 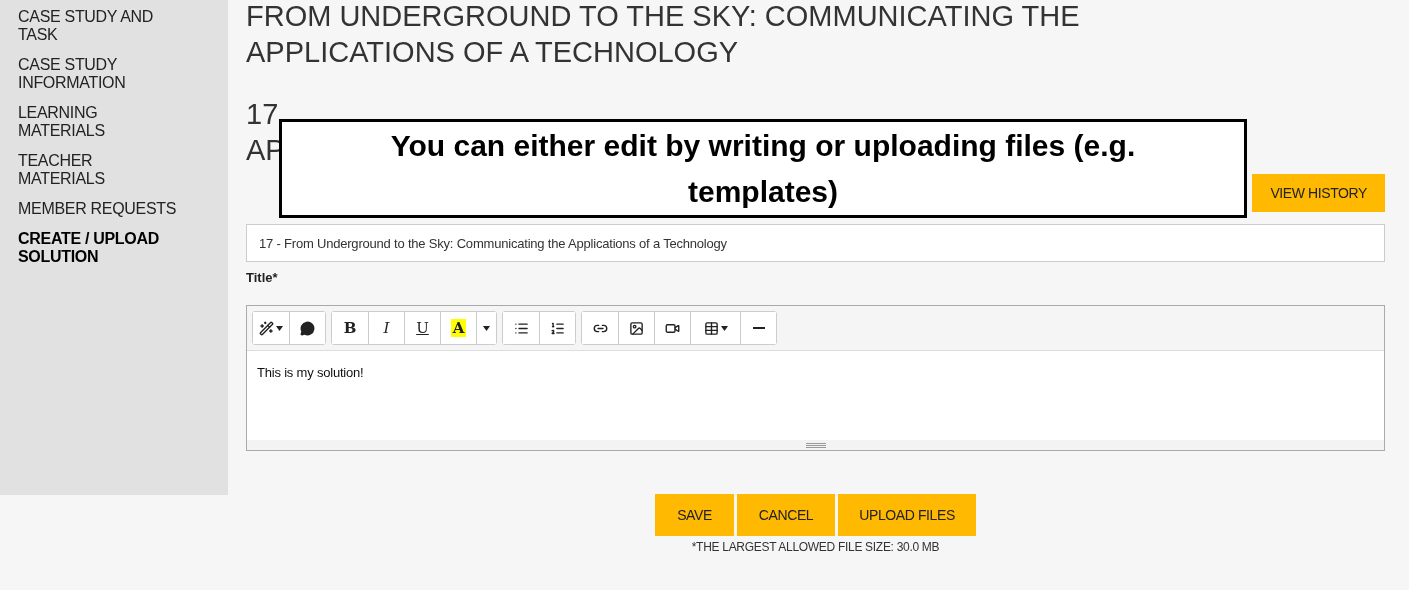 I want to click on sidebar-link: LEARNING MATERIALS, so click(x=100, y=122).